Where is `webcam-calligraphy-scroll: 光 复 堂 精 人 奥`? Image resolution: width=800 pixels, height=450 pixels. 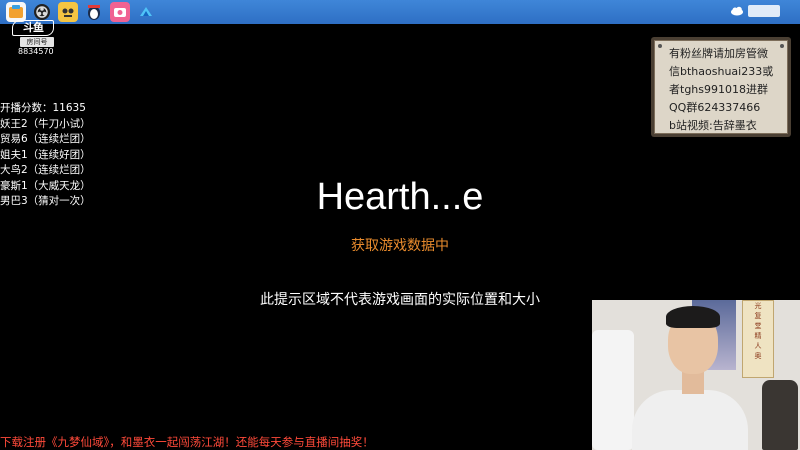 webcam-calligraphy-scroll: 光 复 堂 精 人 奥 is located at coordinates (758, 339).